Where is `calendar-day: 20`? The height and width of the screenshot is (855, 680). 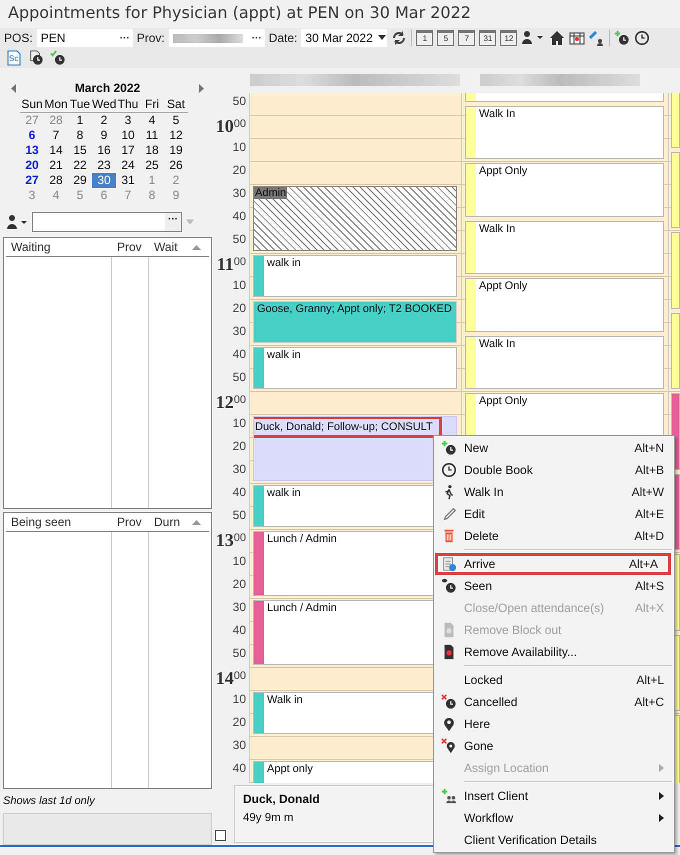
calendar-day: 20 is located at coordinates (32, 165).